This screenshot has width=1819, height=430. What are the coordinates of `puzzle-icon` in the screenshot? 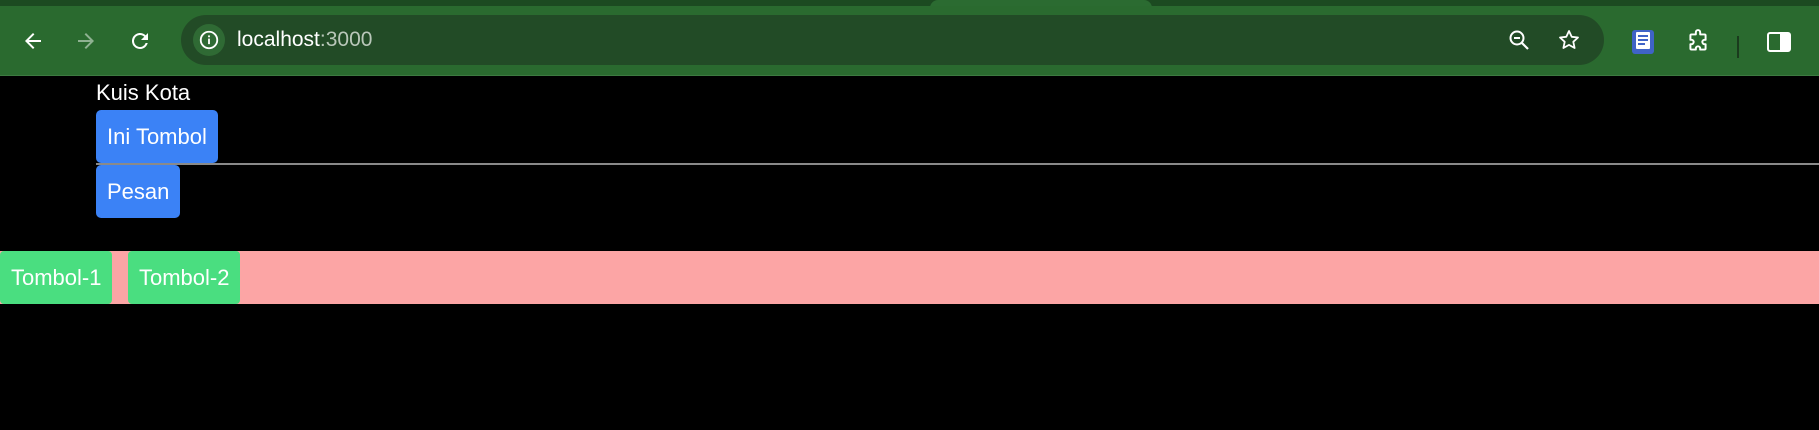 It's located at (1698, 40).